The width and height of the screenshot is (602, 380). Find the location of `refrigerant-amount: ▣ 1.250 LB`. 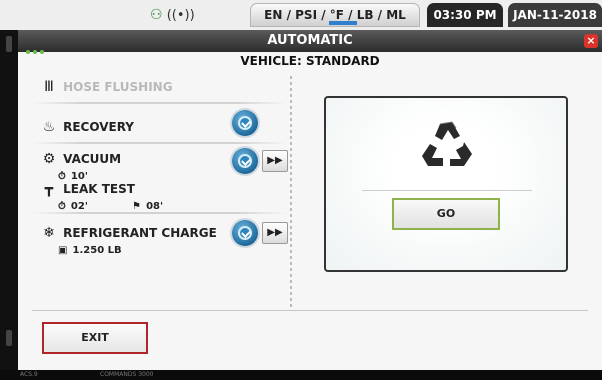

refrigerant-amount: ▣ 1.250 LB is located at coordinates (90, 247).